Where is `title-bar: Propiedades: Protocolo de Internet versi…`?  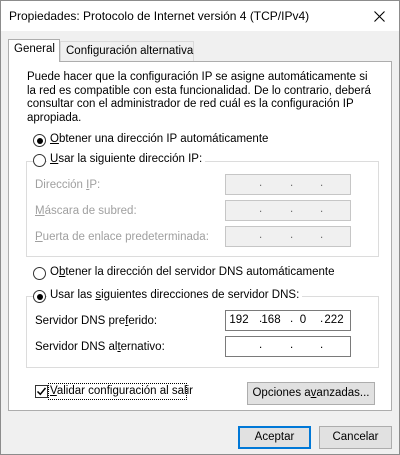 title-bar: Propiedades: Protocolo de Internet versi… is located at coordinates (200, 16).